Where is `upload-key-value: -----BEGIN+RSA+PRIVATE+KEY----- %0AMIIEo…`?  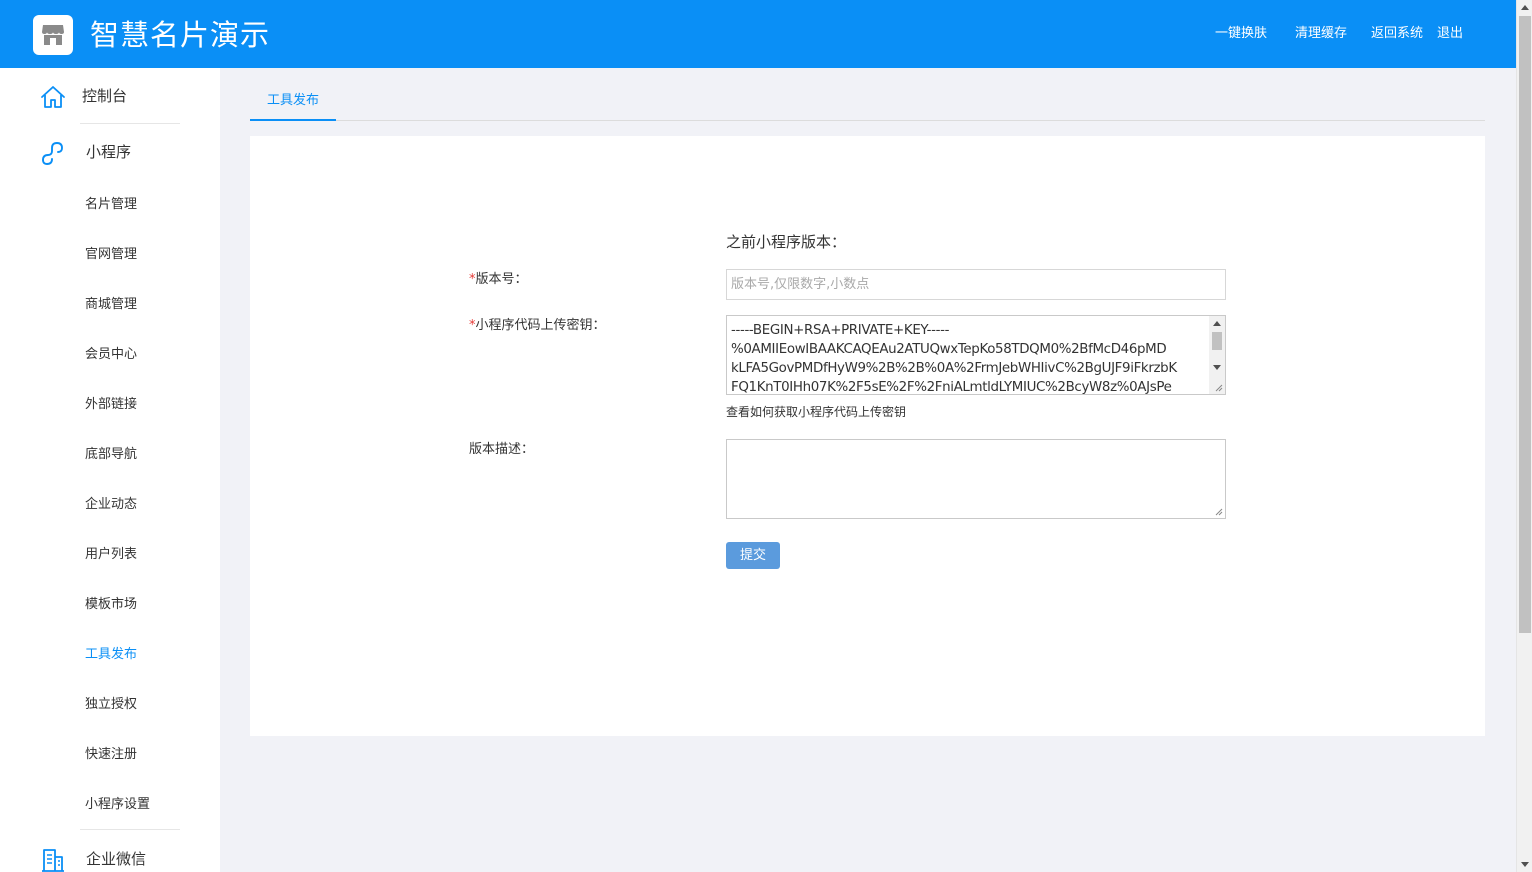
upload-key-value: -----BEGIN+RSA+PRIVATE+KEY----- %0AMIIEo… is located at coordinates (954, 359).